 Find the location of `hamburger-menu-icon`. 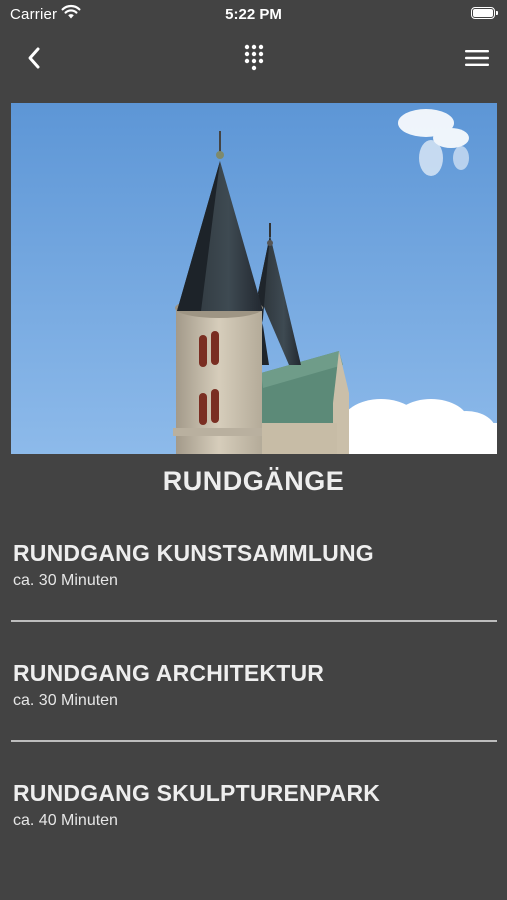

hamburger-menu-icon is located at coordinates (477, 60).